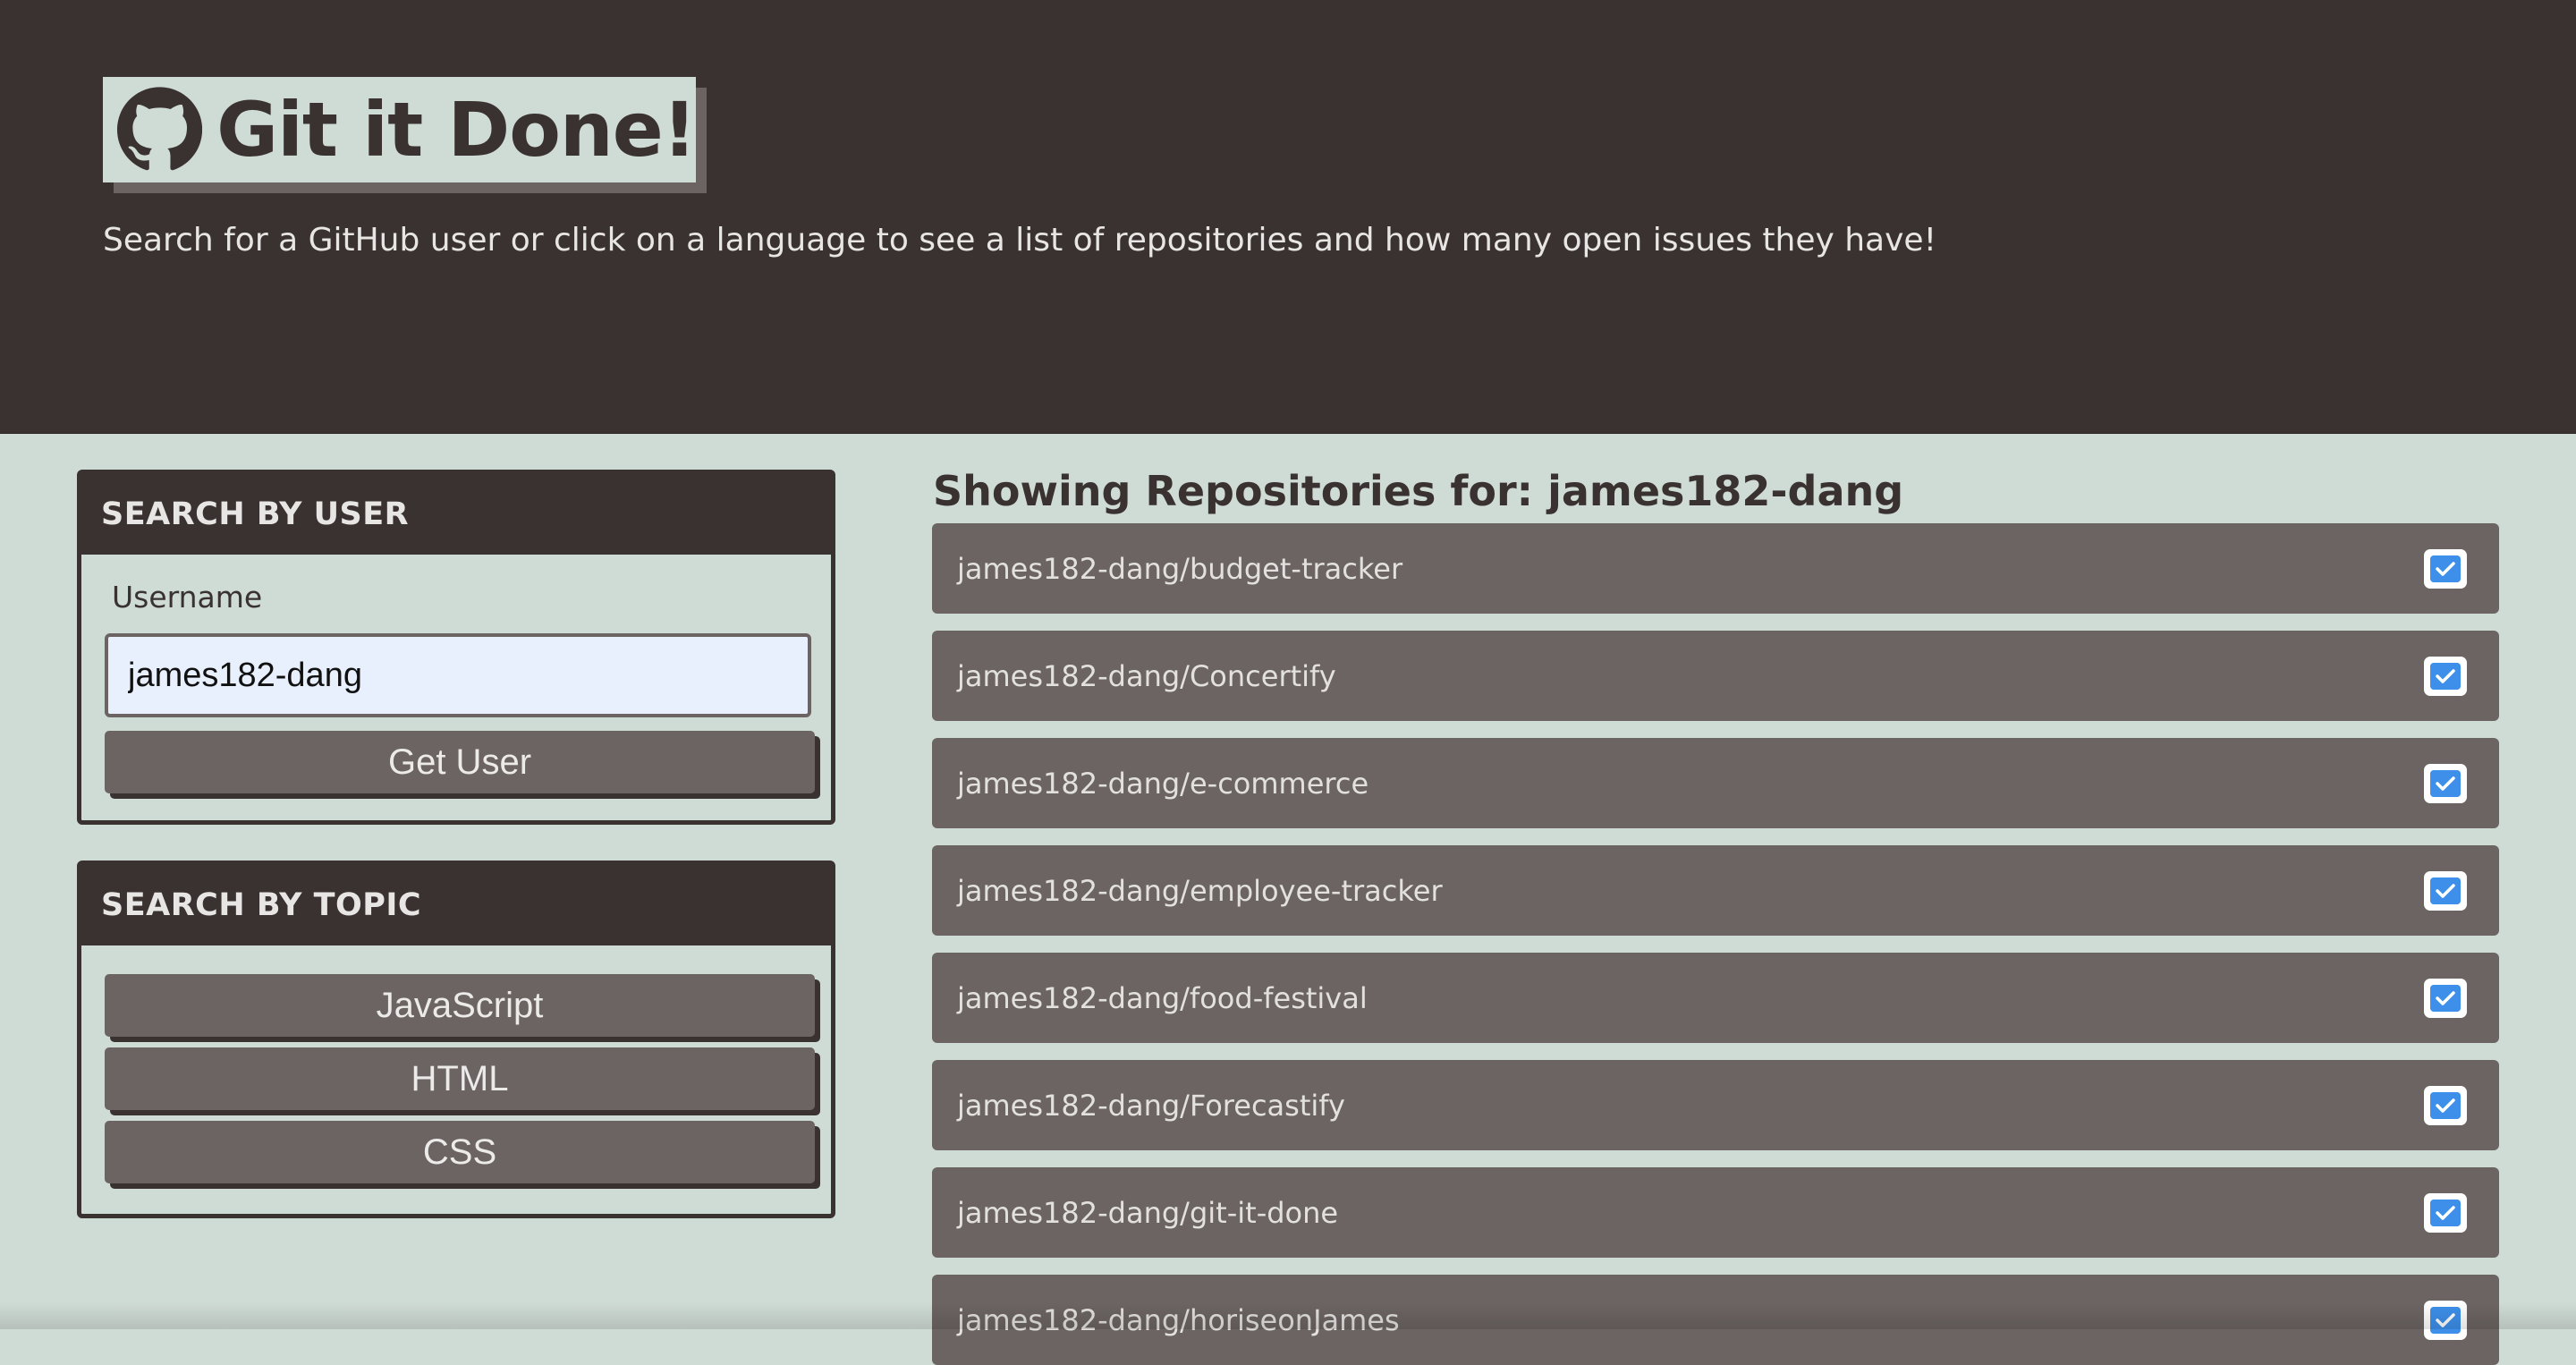 Image resolution: width=2576 pixels, height=1365 pixels. What do you see at coordinates (1233, 491) in the screenshot?
I see `results-heading-prefix: Showing Repositories for:` at bounding box center [1233, 491].